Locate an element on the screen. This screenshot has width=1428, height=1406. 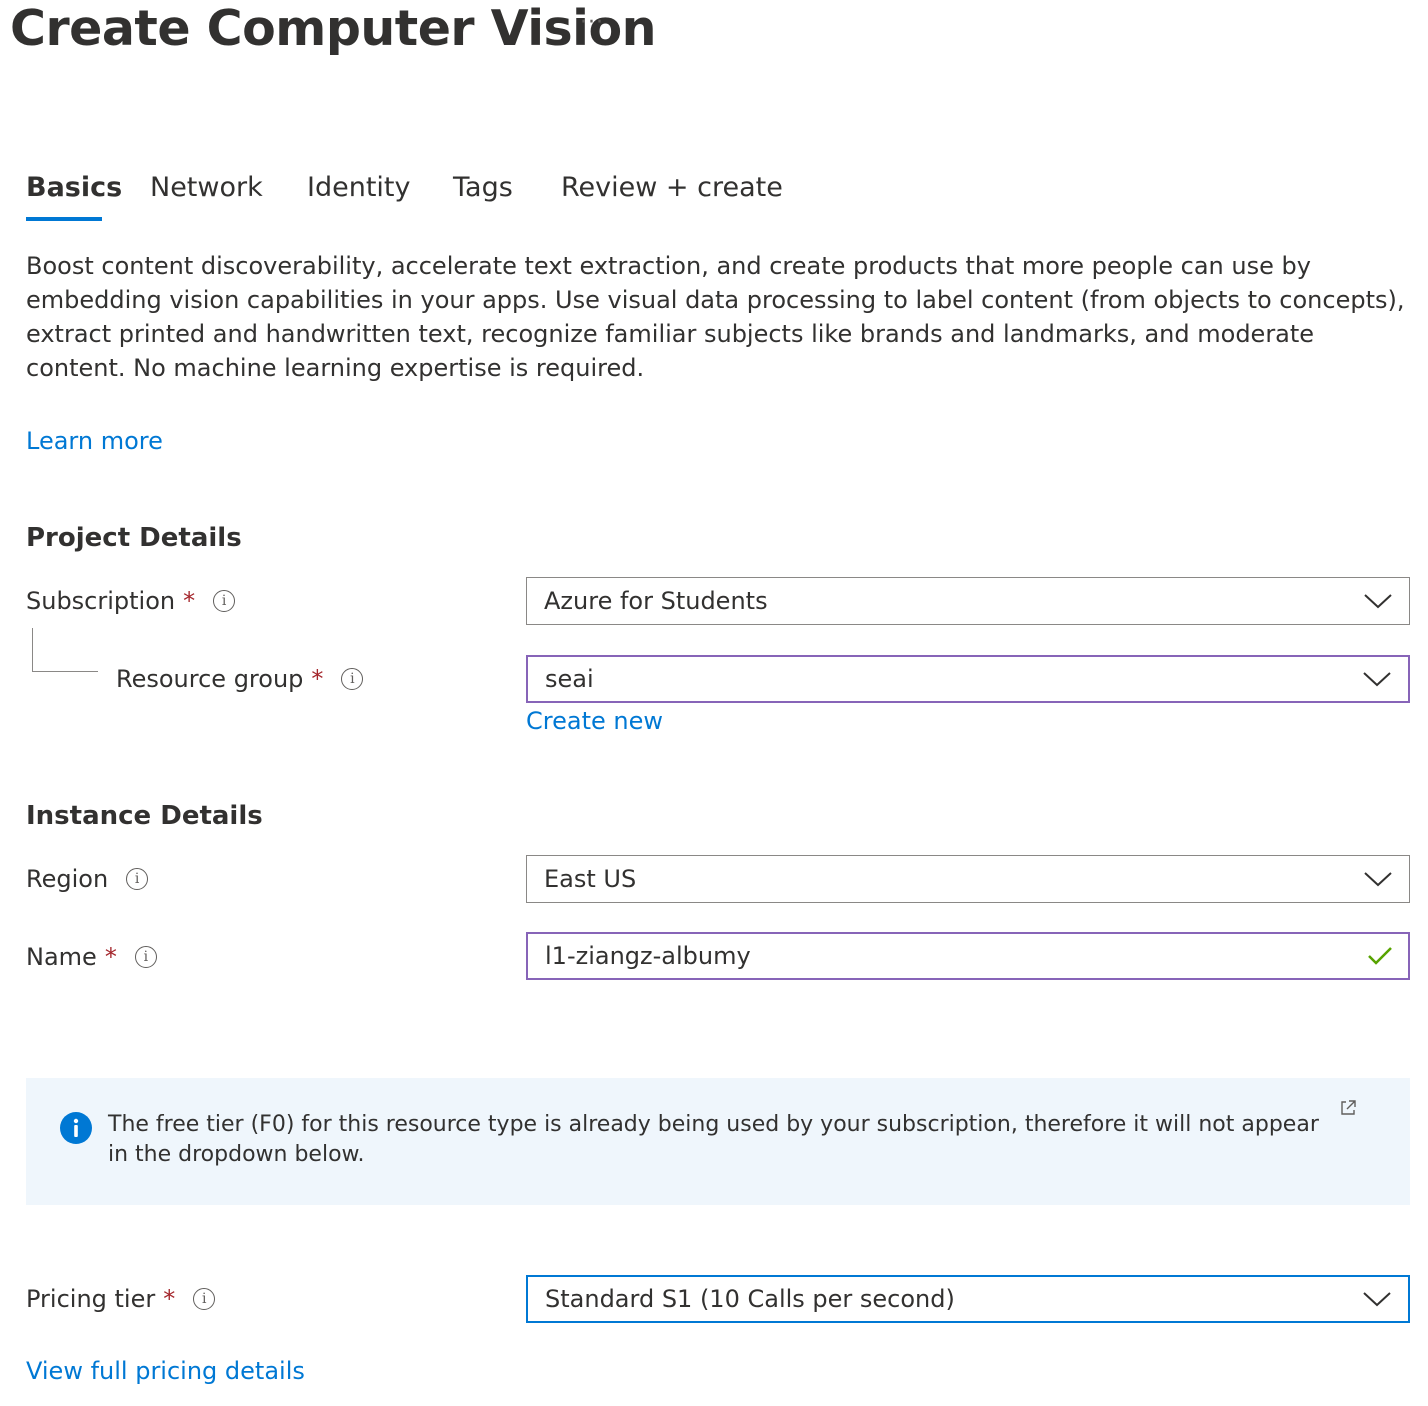
name-label-text: Name is located at coordinates (61, 957).